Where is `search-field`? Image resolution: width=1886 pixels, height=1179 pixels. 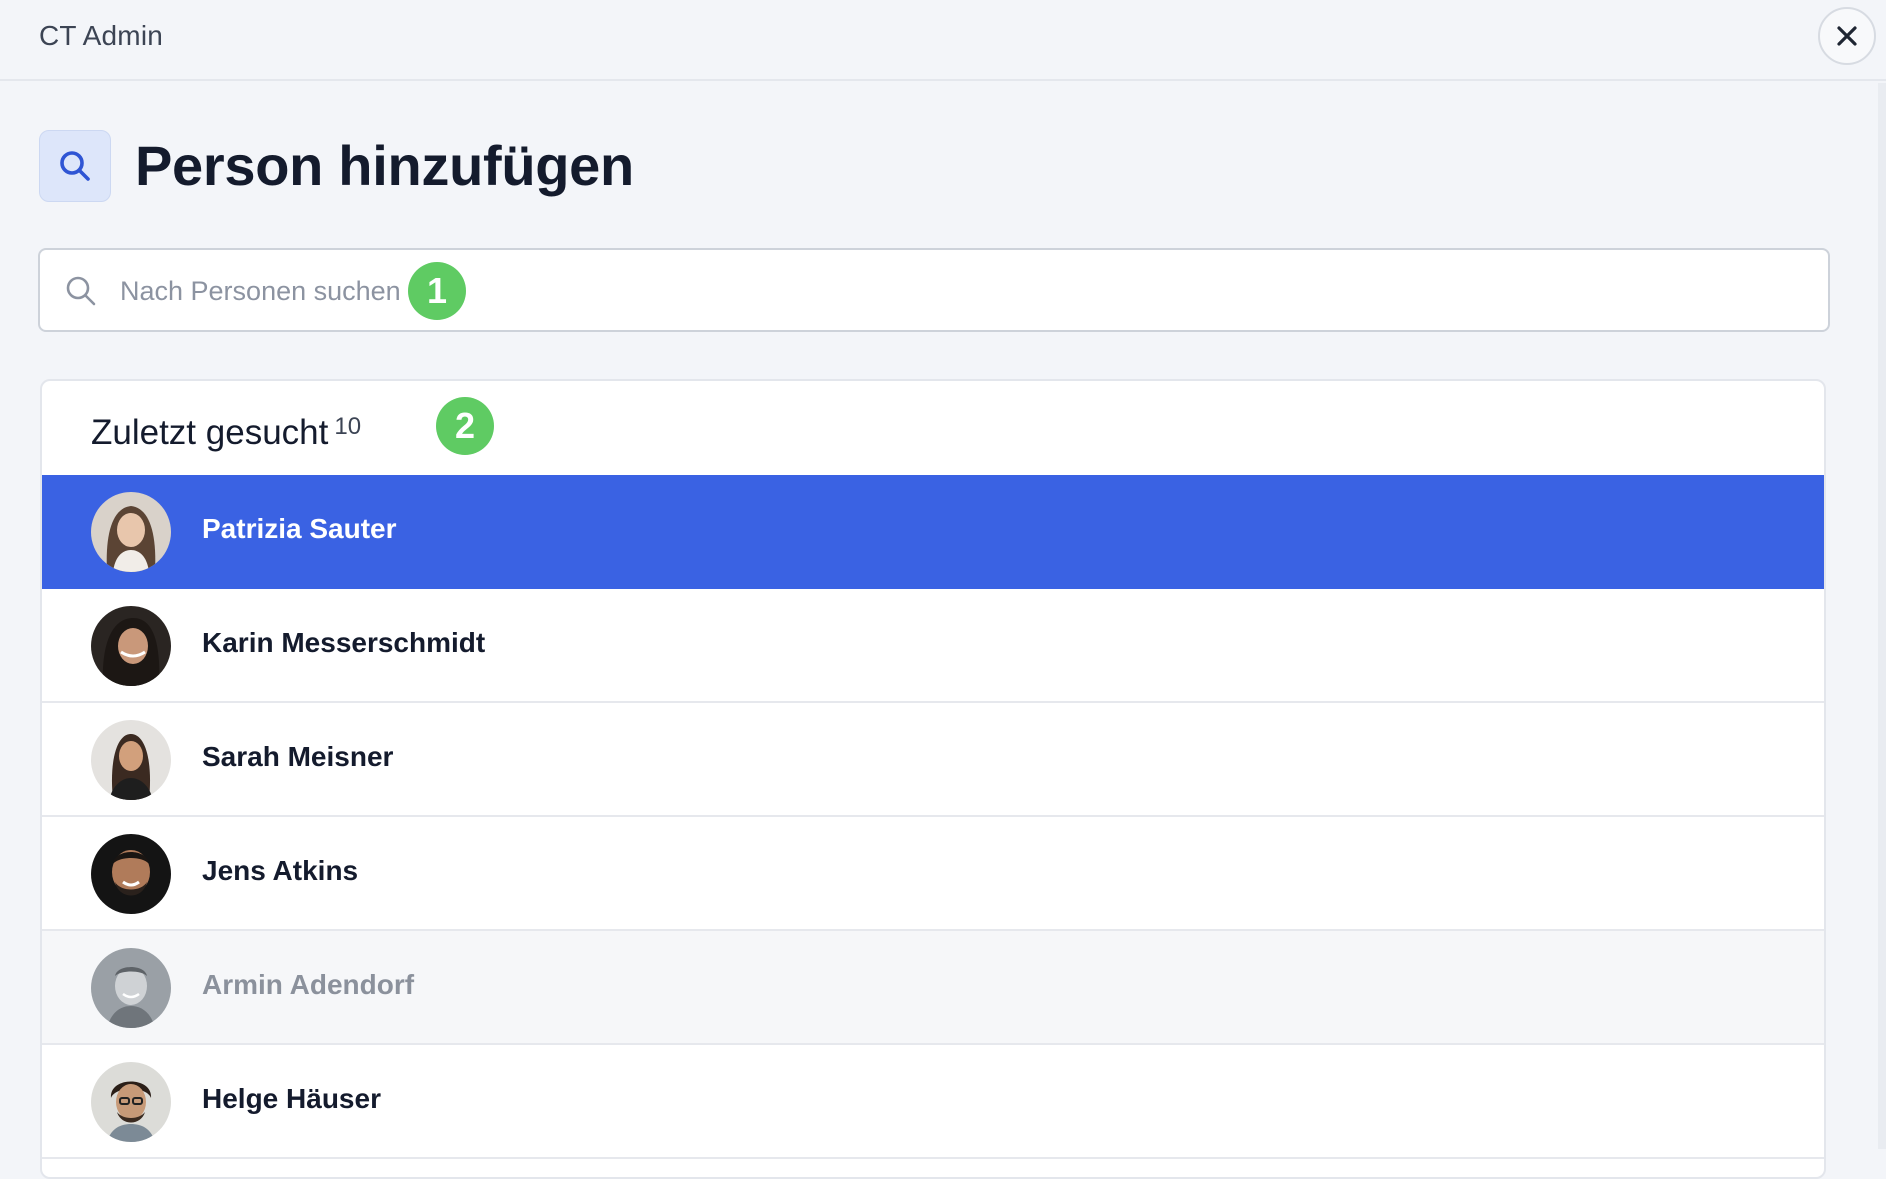
search-field is located at coordinates (934, 290).